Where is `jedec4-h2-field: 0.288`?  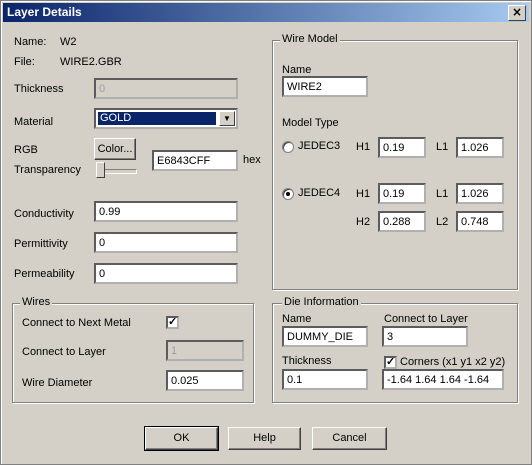
jedec4-h2-field: 0.288 is located at coordinates (402, 221).